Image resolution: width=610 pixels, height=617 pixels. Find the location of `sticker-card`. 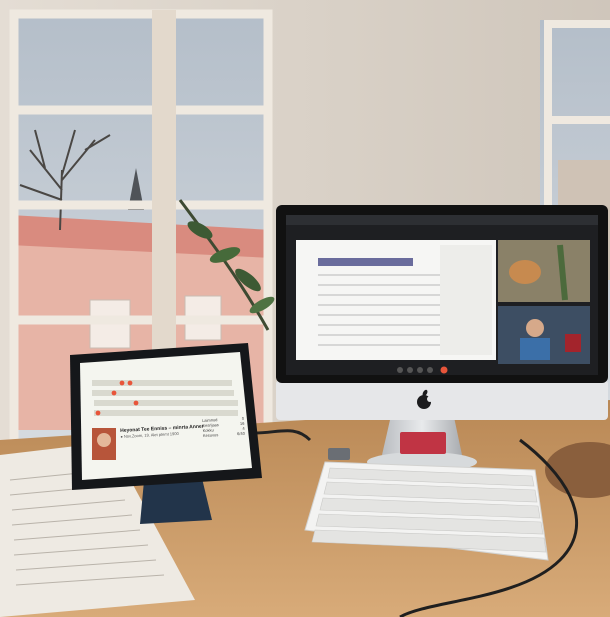

sticker-card is located at coordinates (423, 443).